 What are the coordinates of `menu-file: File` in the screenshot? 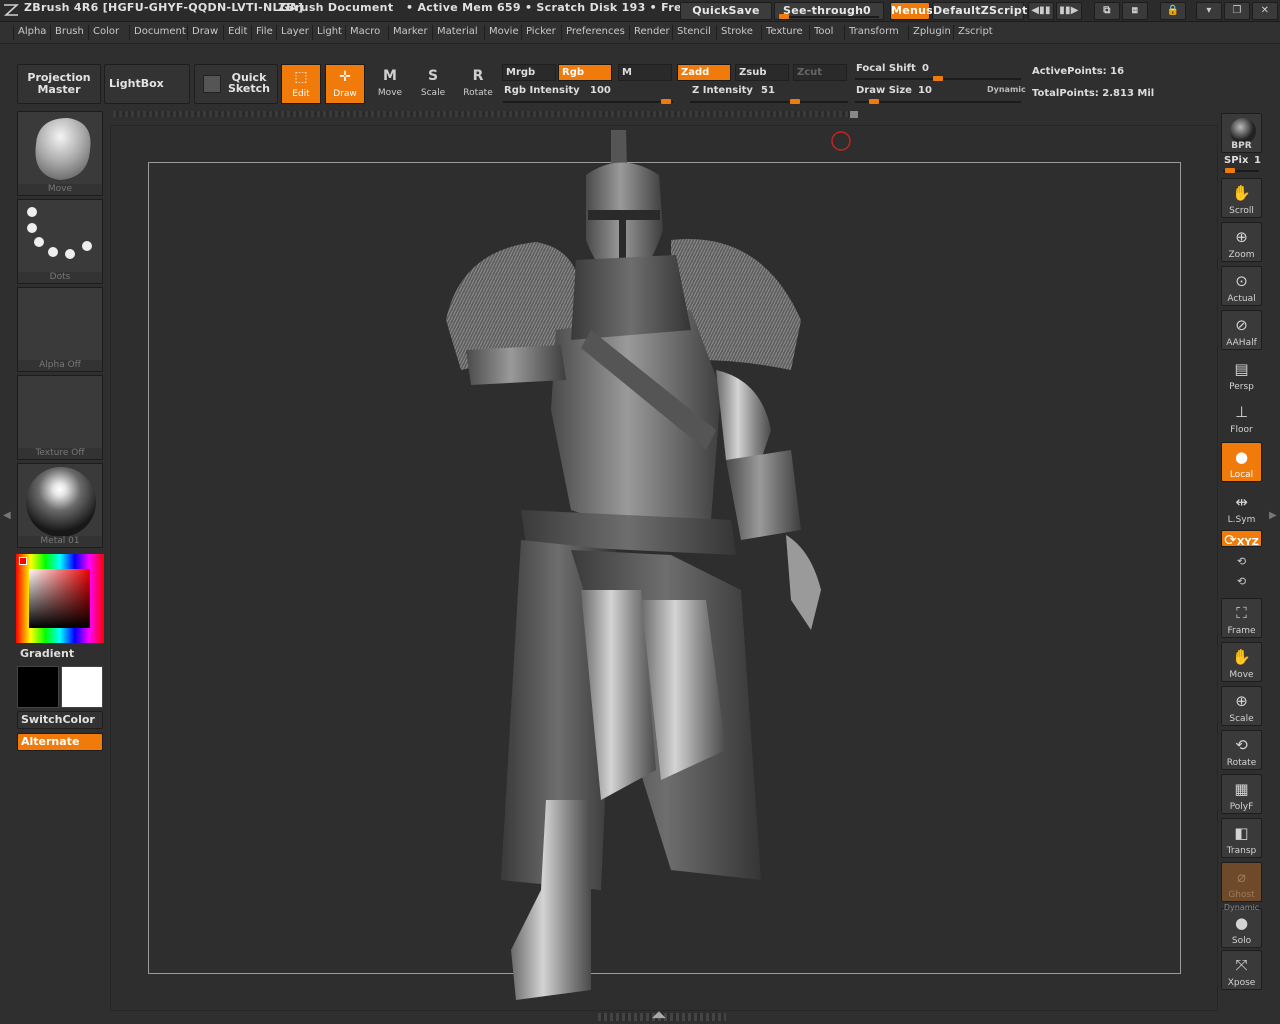 It's located at (264, 31).